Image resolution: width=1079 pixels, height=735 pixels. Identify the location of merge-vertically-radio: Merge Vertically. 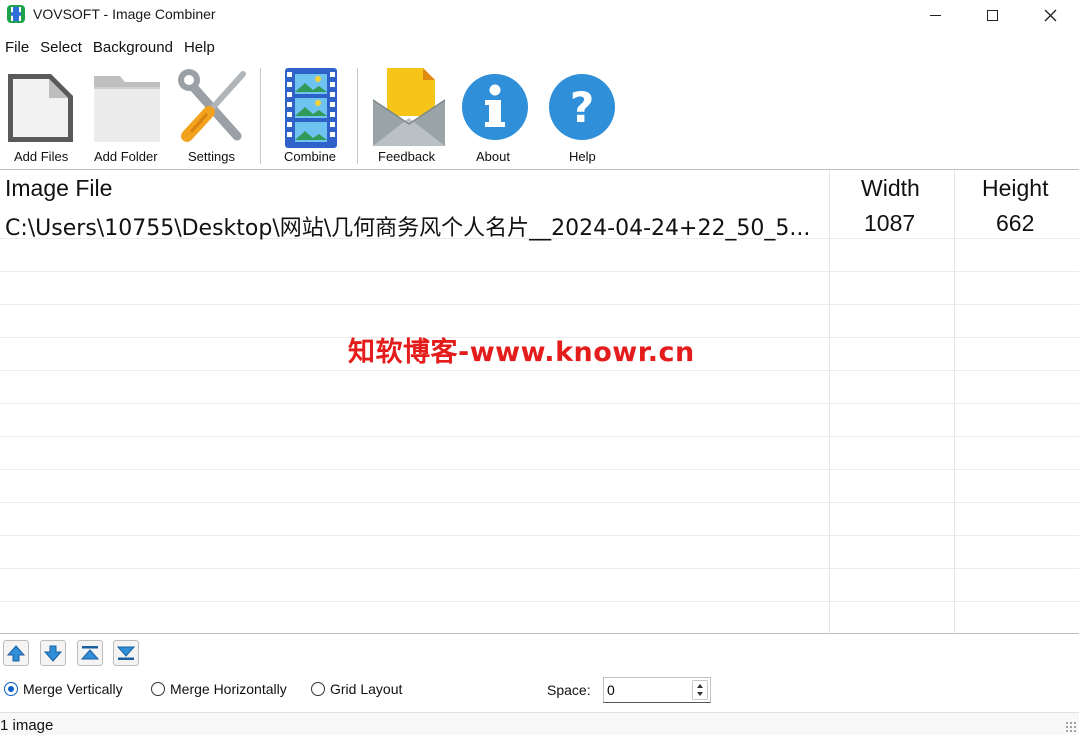
(63, 689).